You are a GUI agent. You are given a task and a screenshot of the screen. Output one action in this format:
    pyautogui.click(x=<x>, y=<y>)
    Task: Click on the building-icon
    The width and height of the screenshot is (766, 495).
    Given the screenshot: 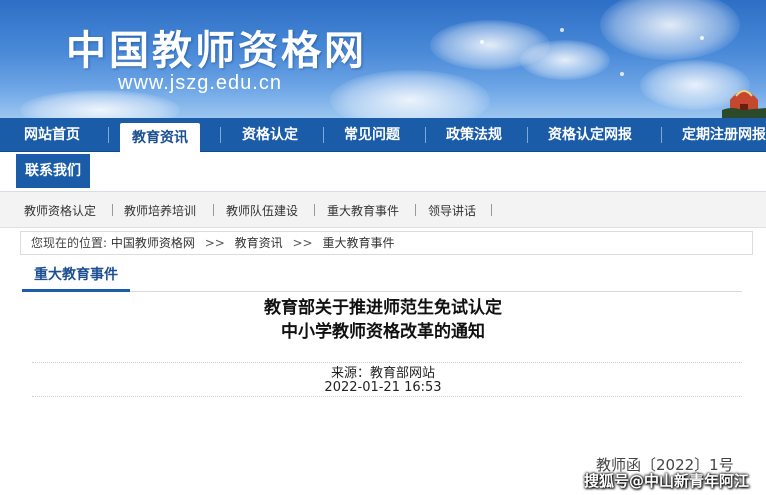 What is the action you would take?
    pyautogui.click(x=744, y=104)
    